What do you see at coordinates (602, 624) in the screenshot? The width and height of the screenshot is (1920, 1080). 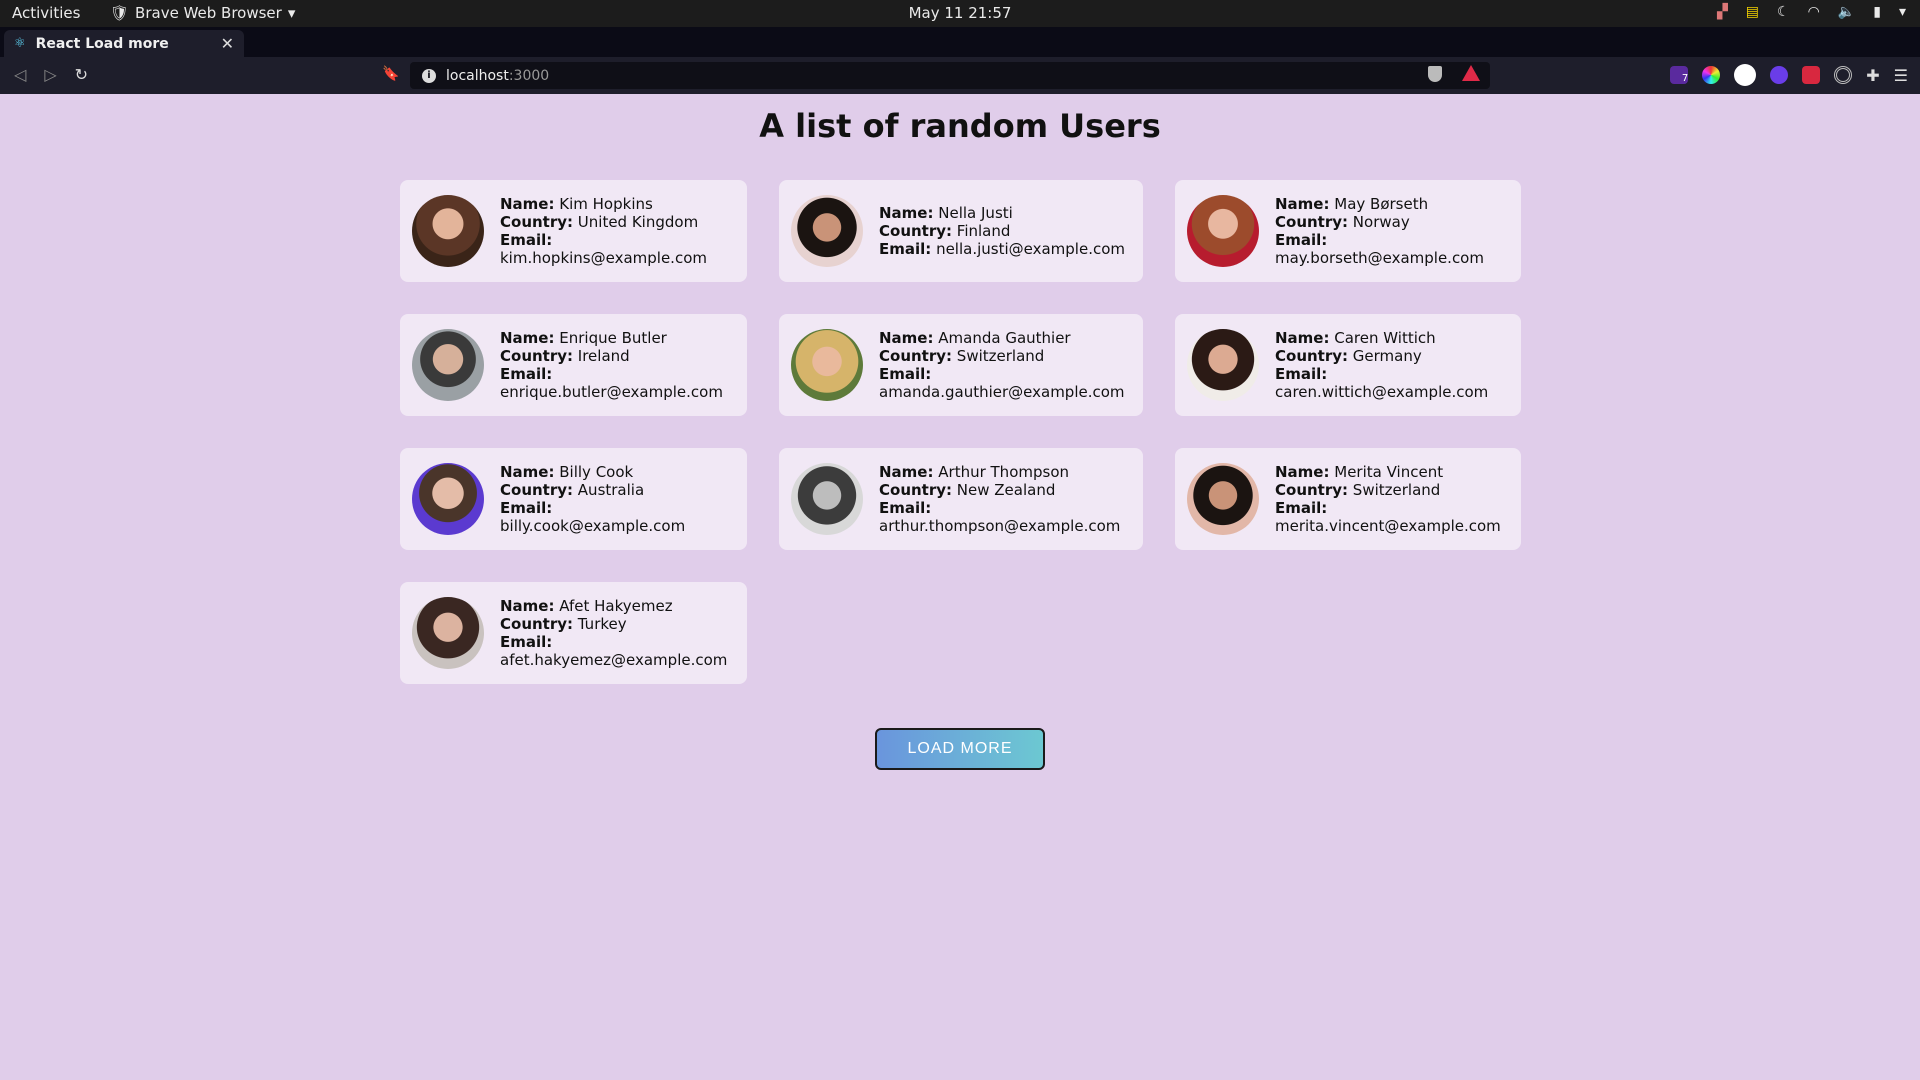 I see `user-country: Turkey` at bounding box center [602, 624].